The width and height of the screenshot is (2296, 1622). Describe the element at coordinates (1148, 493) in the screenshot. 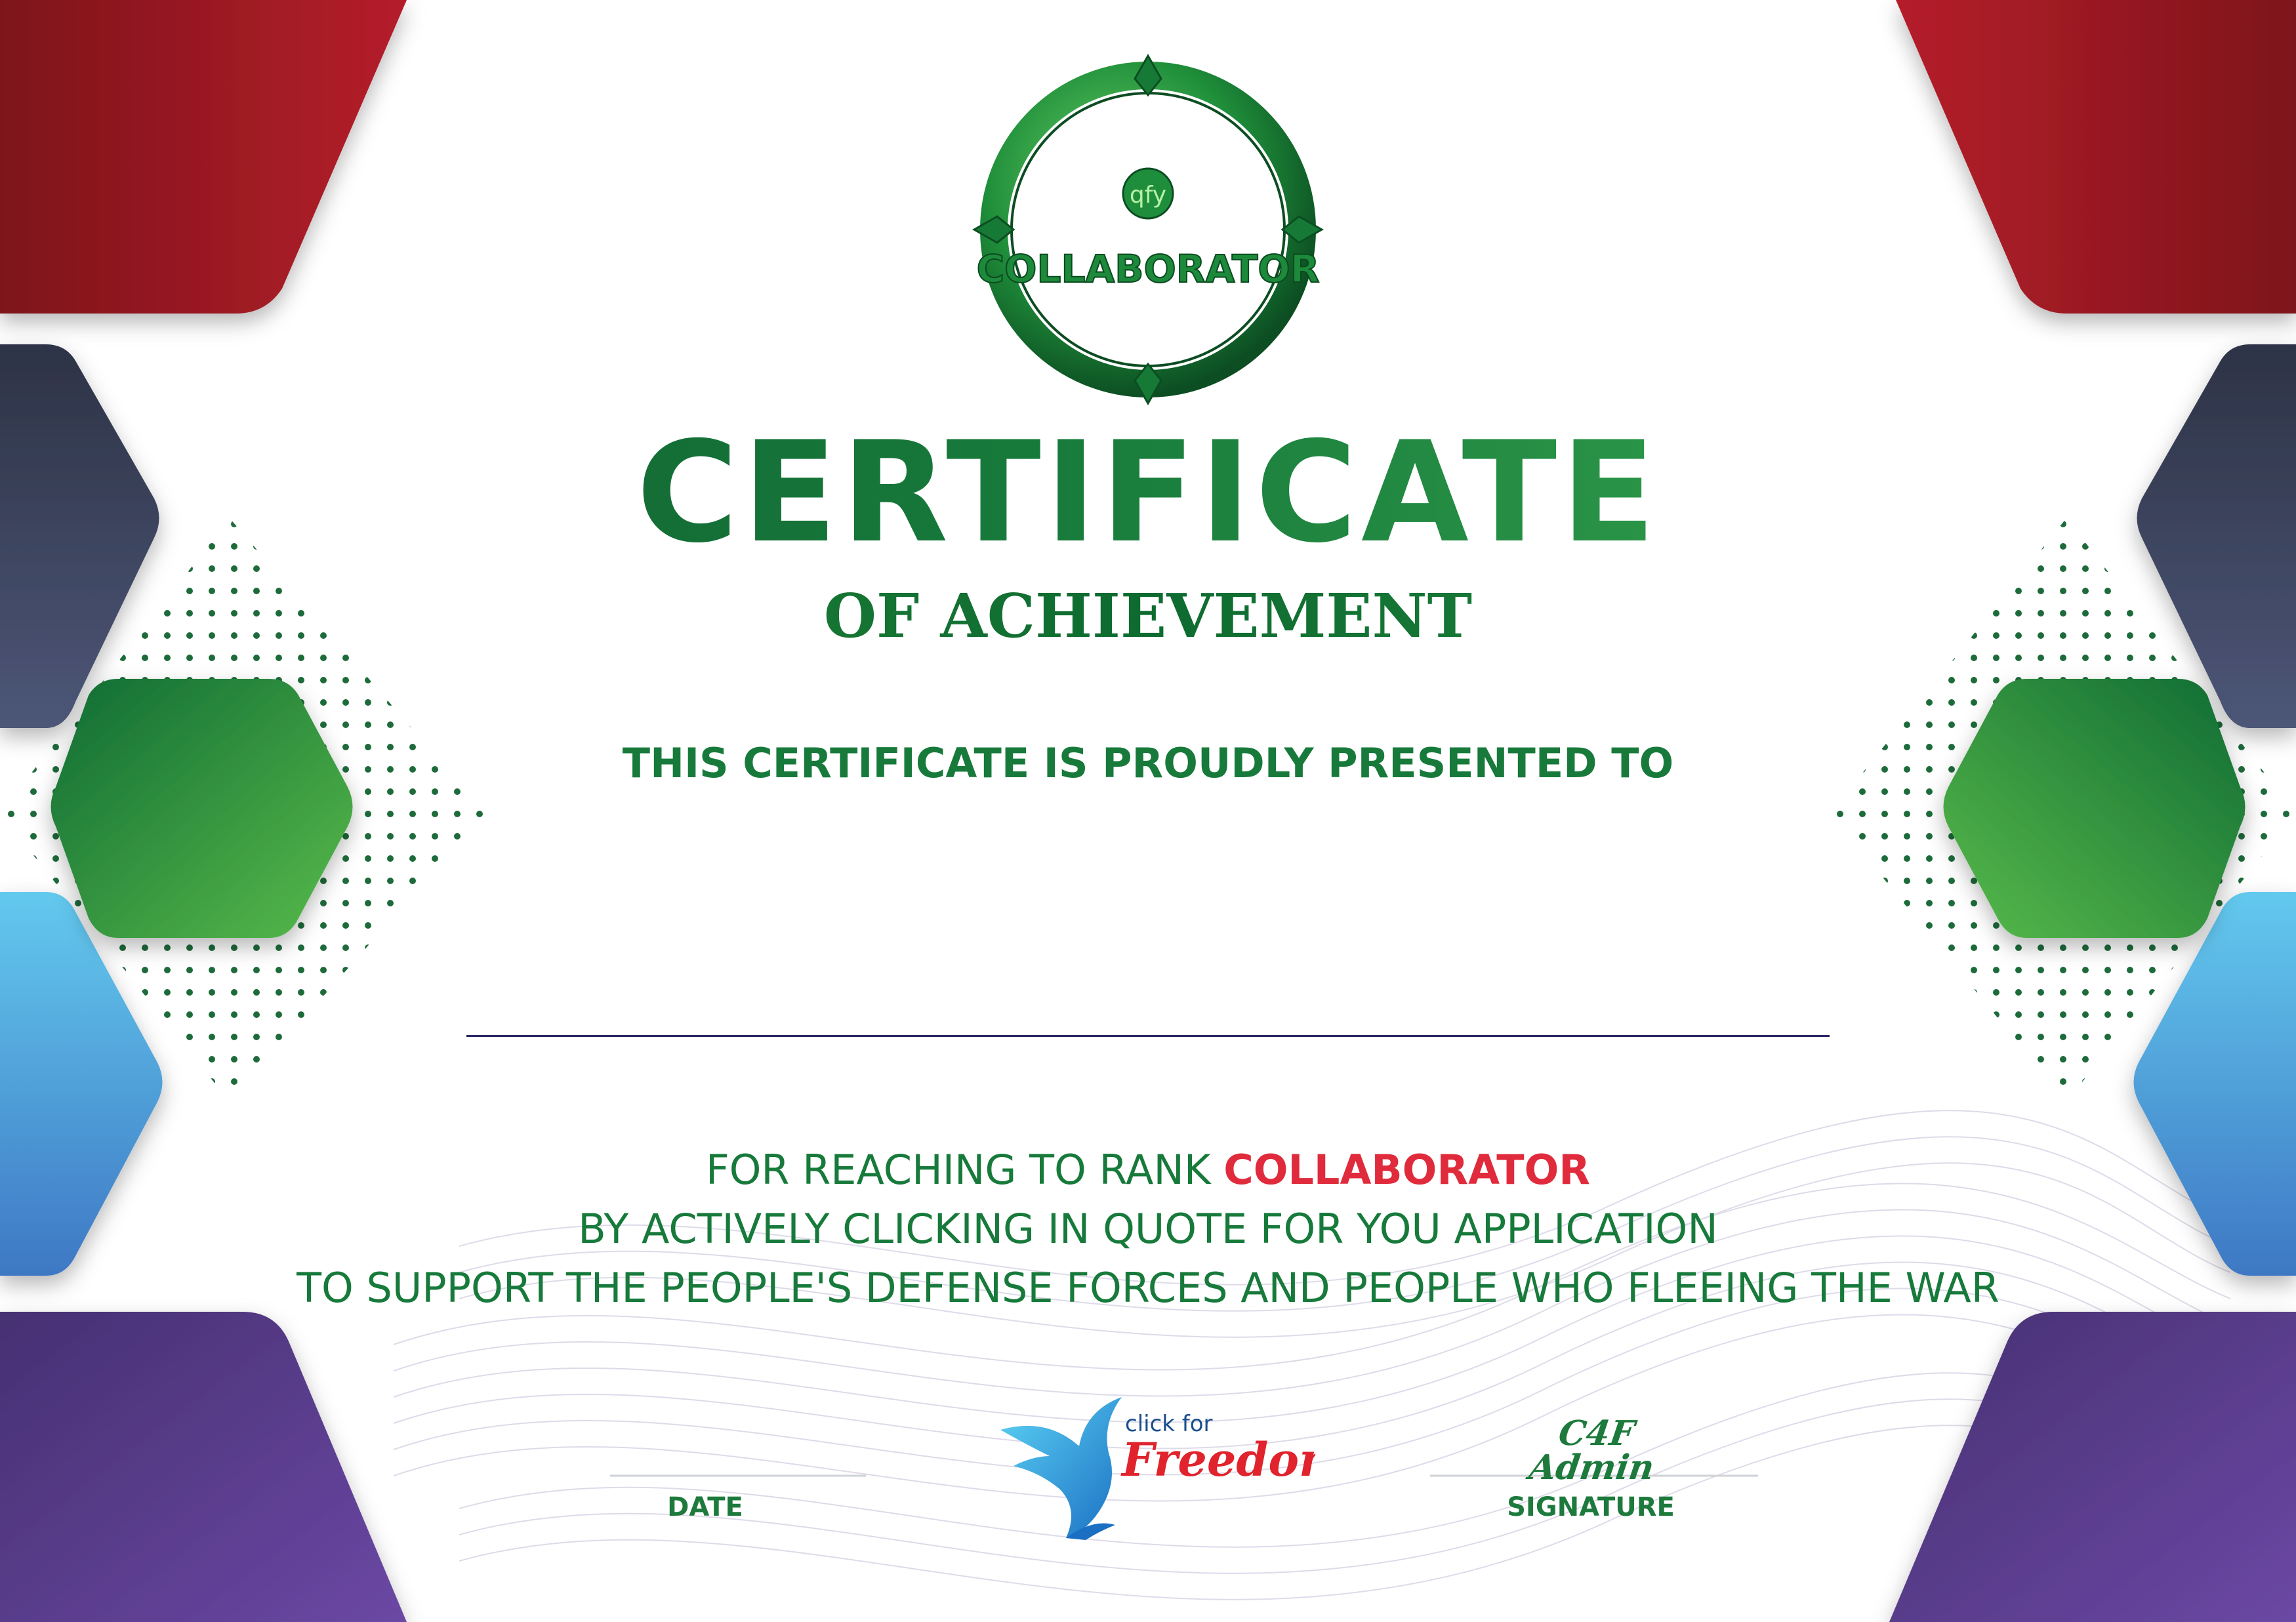

I see `certificate-title: CERTIFICATE` at that location.